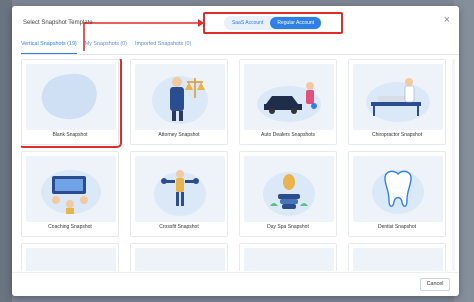 This screenshot has width=474, height=302. I want to click on crossfit-illustration-icon, so click(180, 189).